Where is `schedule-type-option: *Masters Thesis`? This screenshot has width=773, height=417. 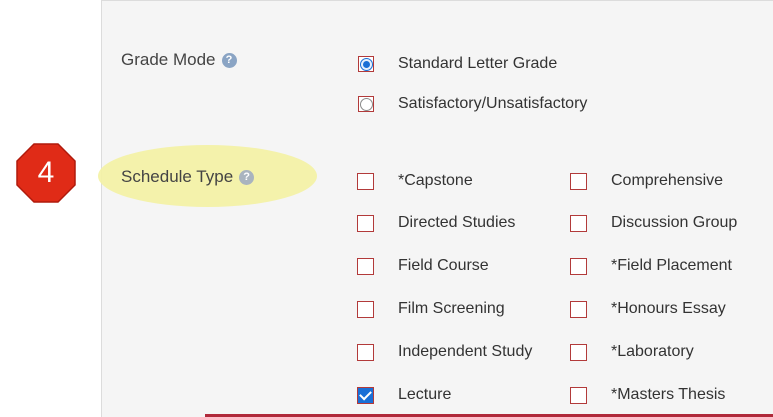
schedule-type-option: *Masters Thesis is located at coordinates (647, 395).